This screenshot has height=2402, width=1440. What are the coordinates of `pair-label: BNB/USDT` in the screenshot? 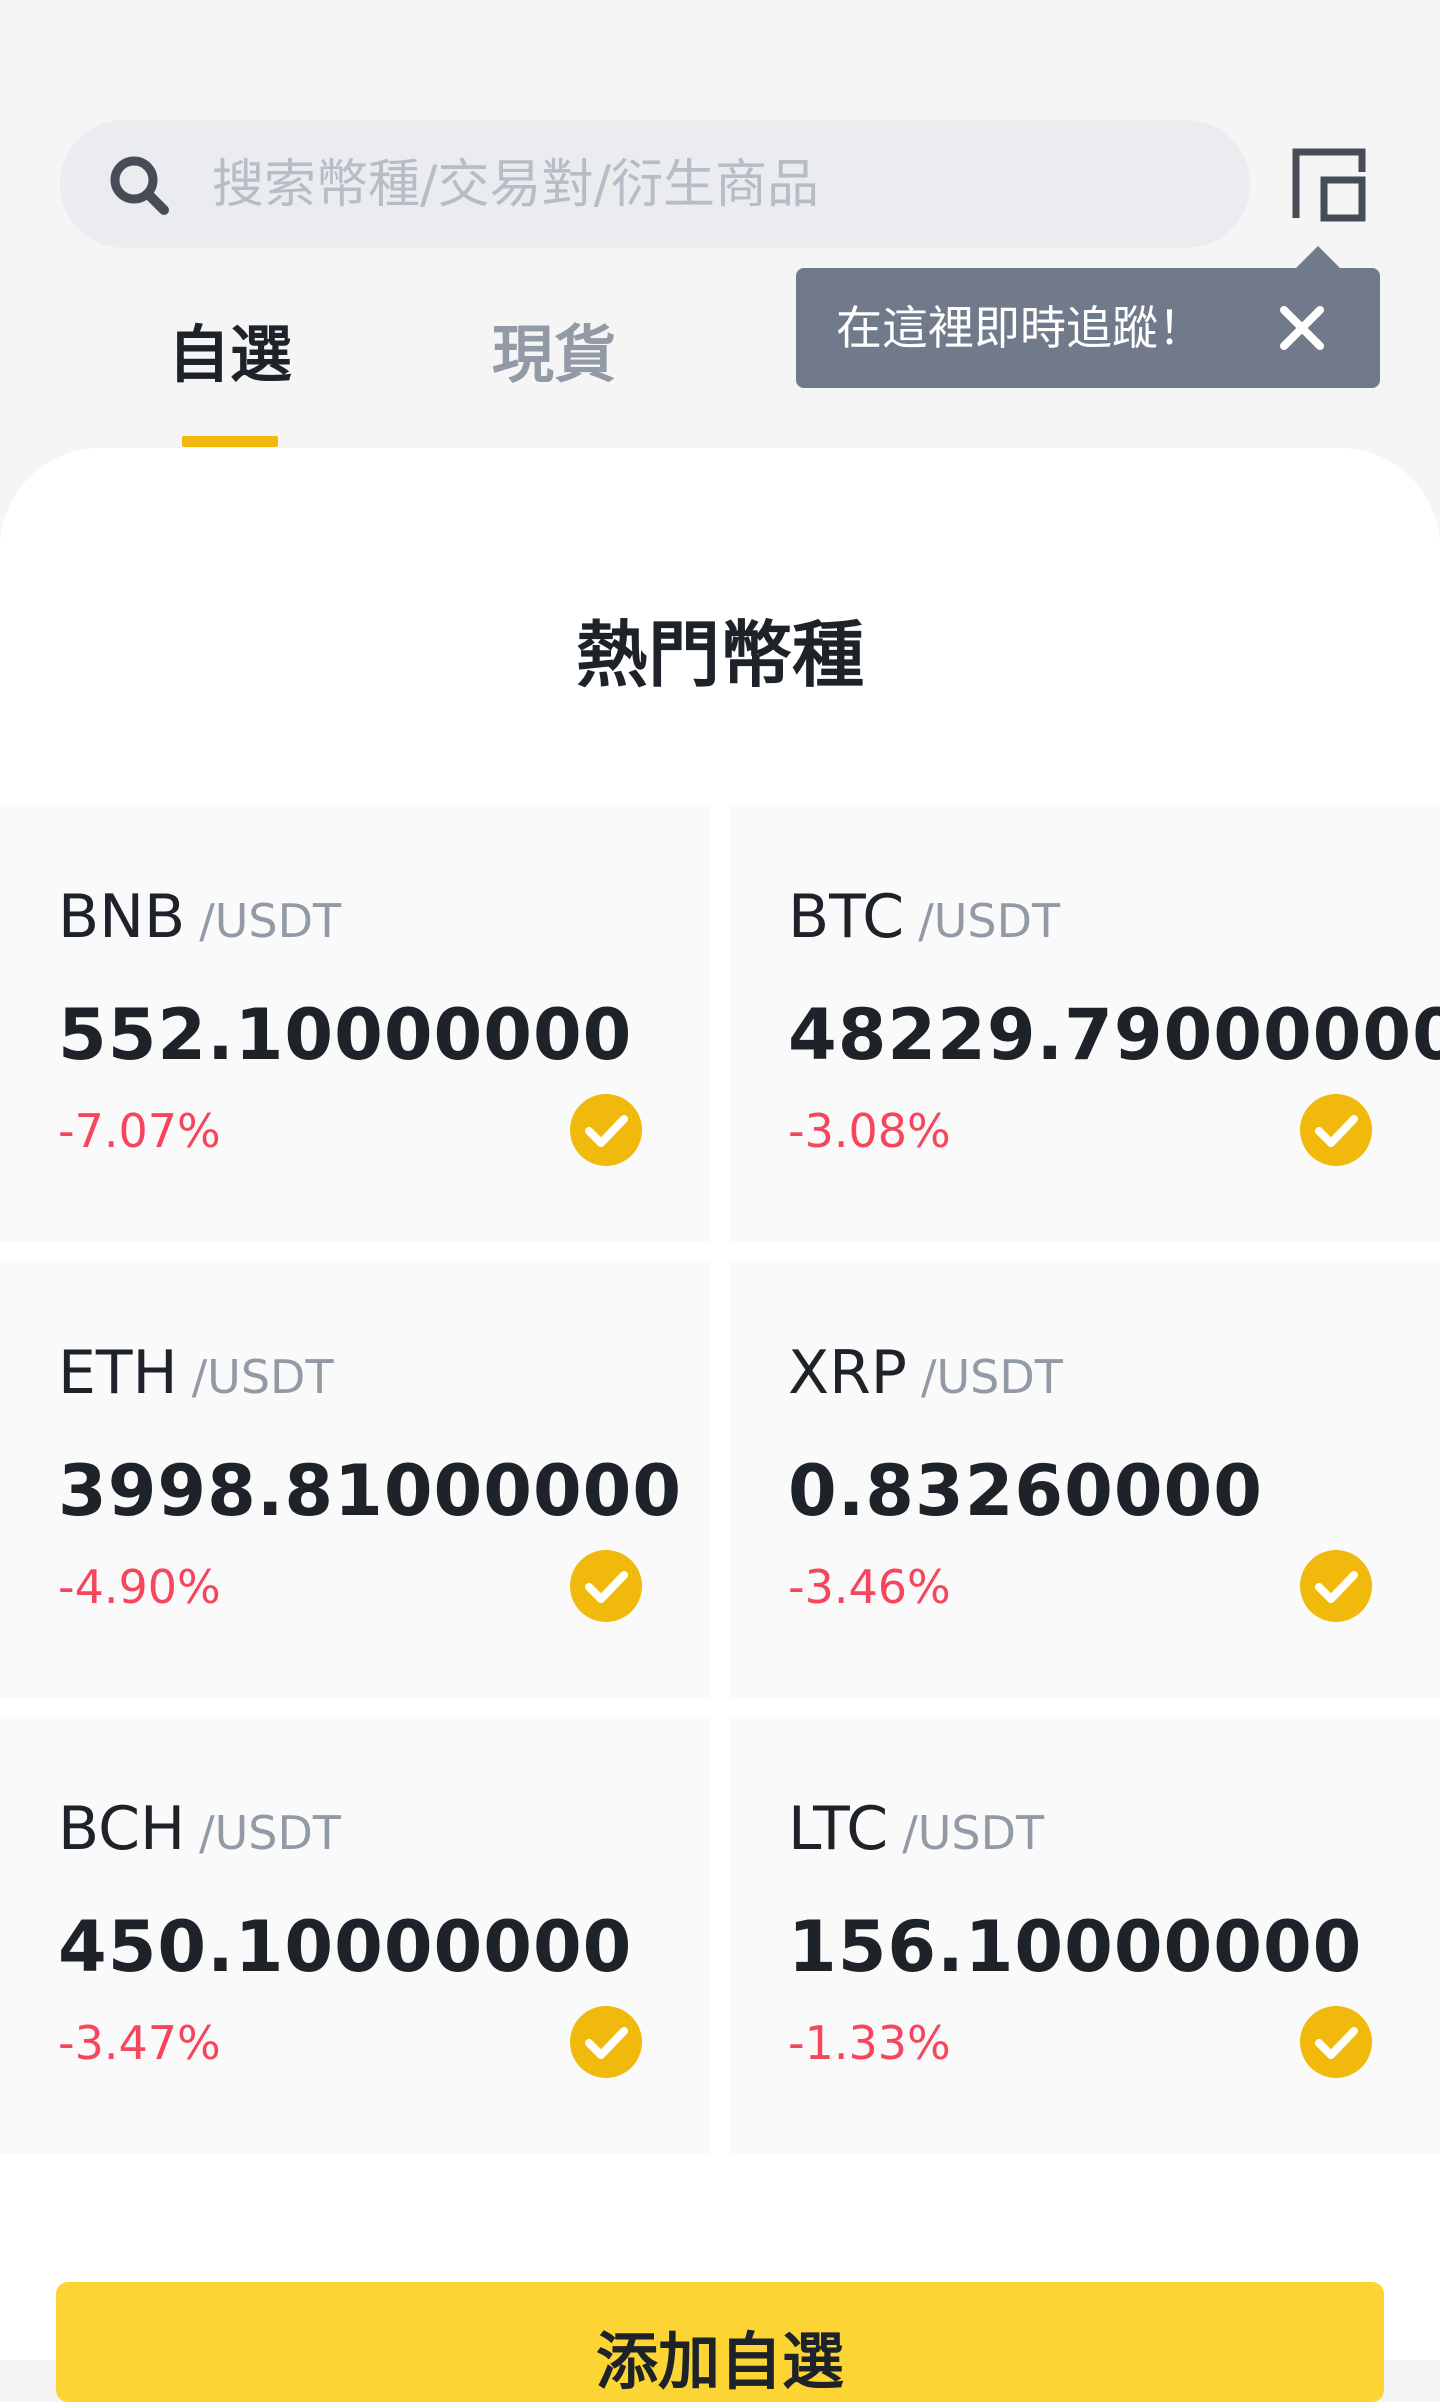 It's located at (199, 917).